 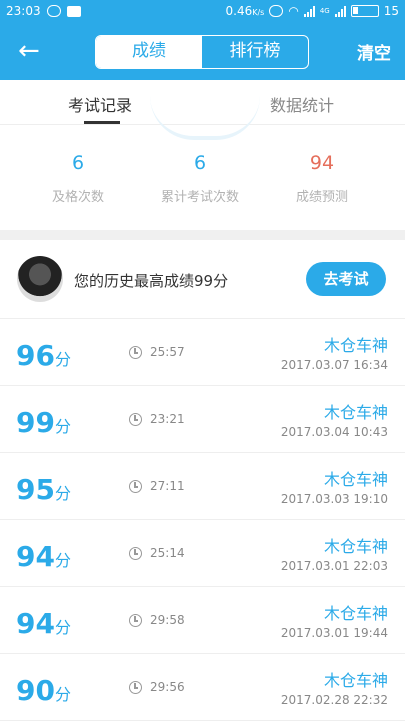 What do you see at coordinates (391, 11) in the screenshot?
I see `battery-level: 15` at bounding box center [391, 11].